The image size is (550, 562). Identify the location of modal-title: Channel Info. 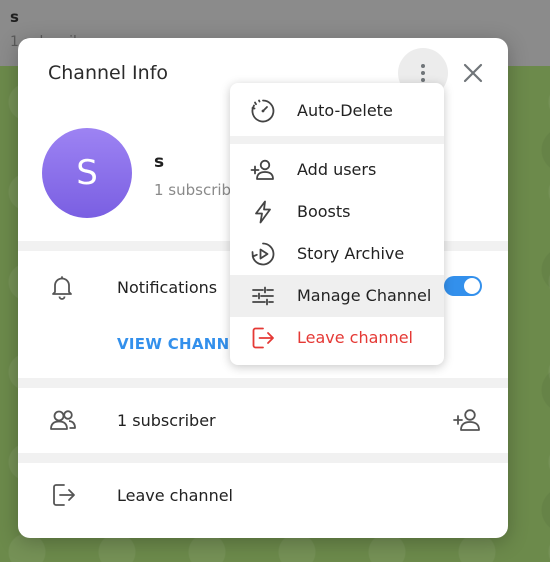
(108, 73).